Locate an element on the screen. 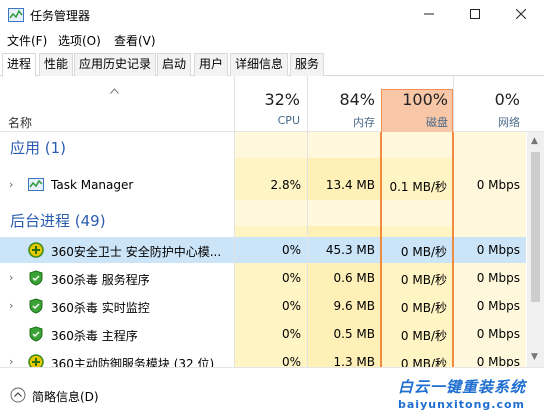 The height and width of the screenshot is (419, 544). group-header-row: 应用 (1) is located at coordinates (263, 145).